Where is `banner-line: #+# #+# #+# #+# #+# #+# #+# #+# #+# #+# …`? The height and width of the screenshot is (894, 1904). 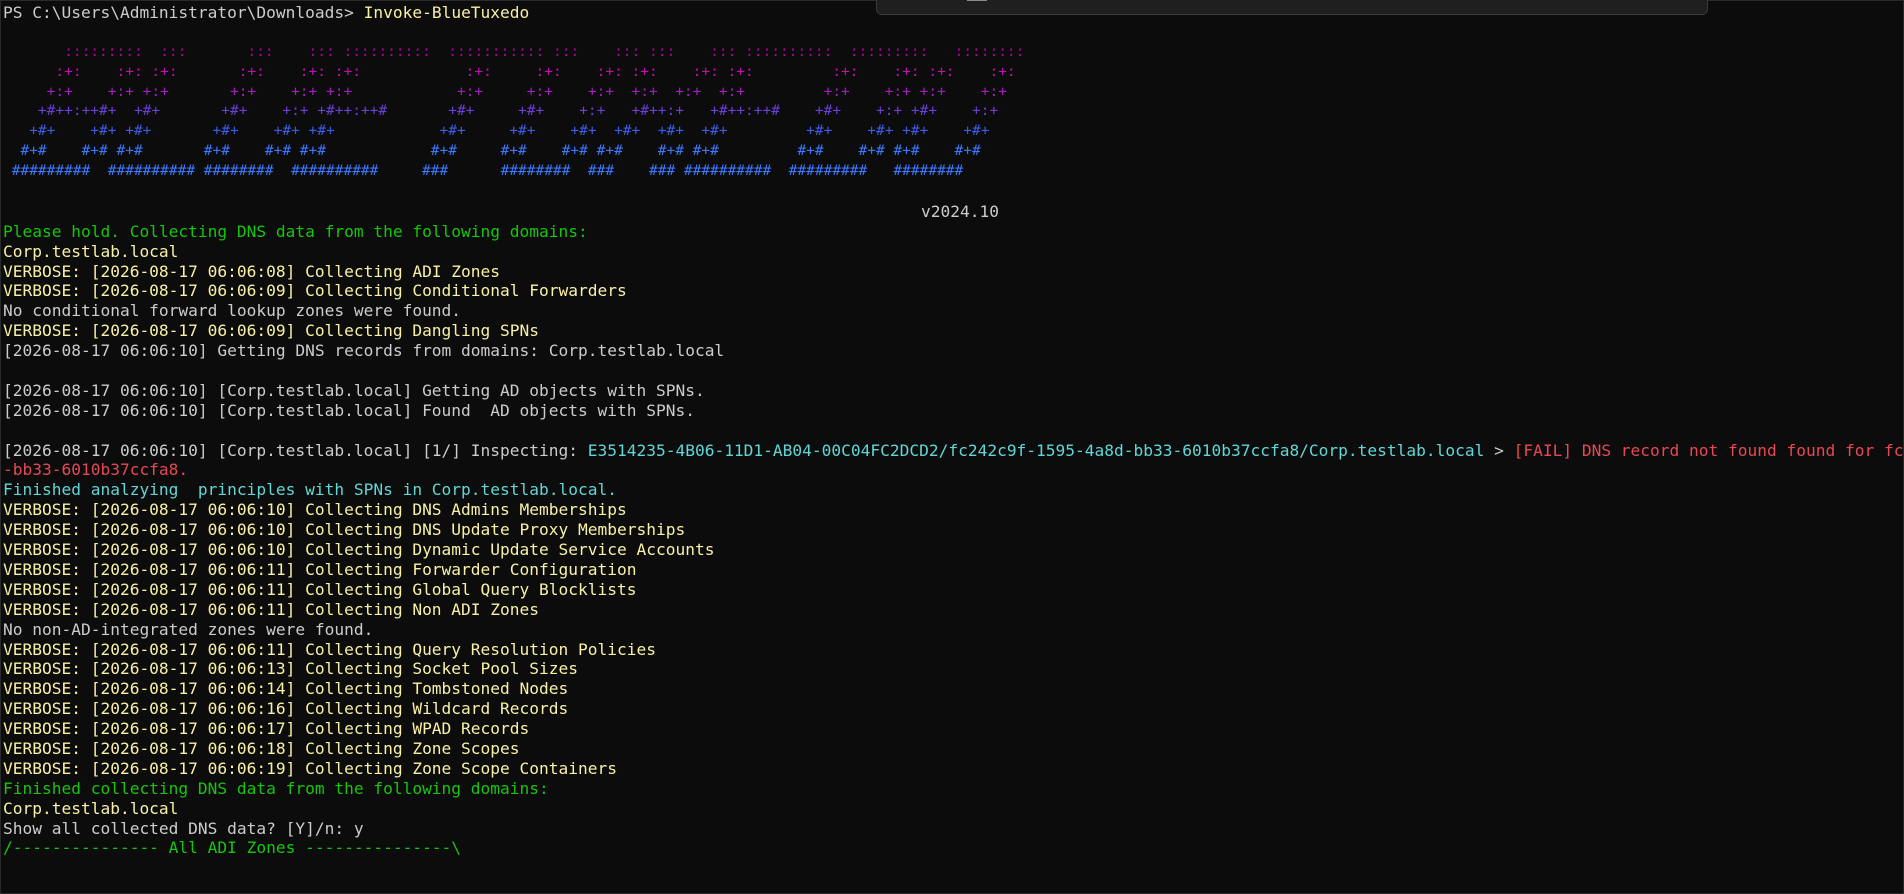
banner-line: #+# #+# #+# #+# #+# #+# #+# #+# #+# #+# … is located at coordinates (492, 151).